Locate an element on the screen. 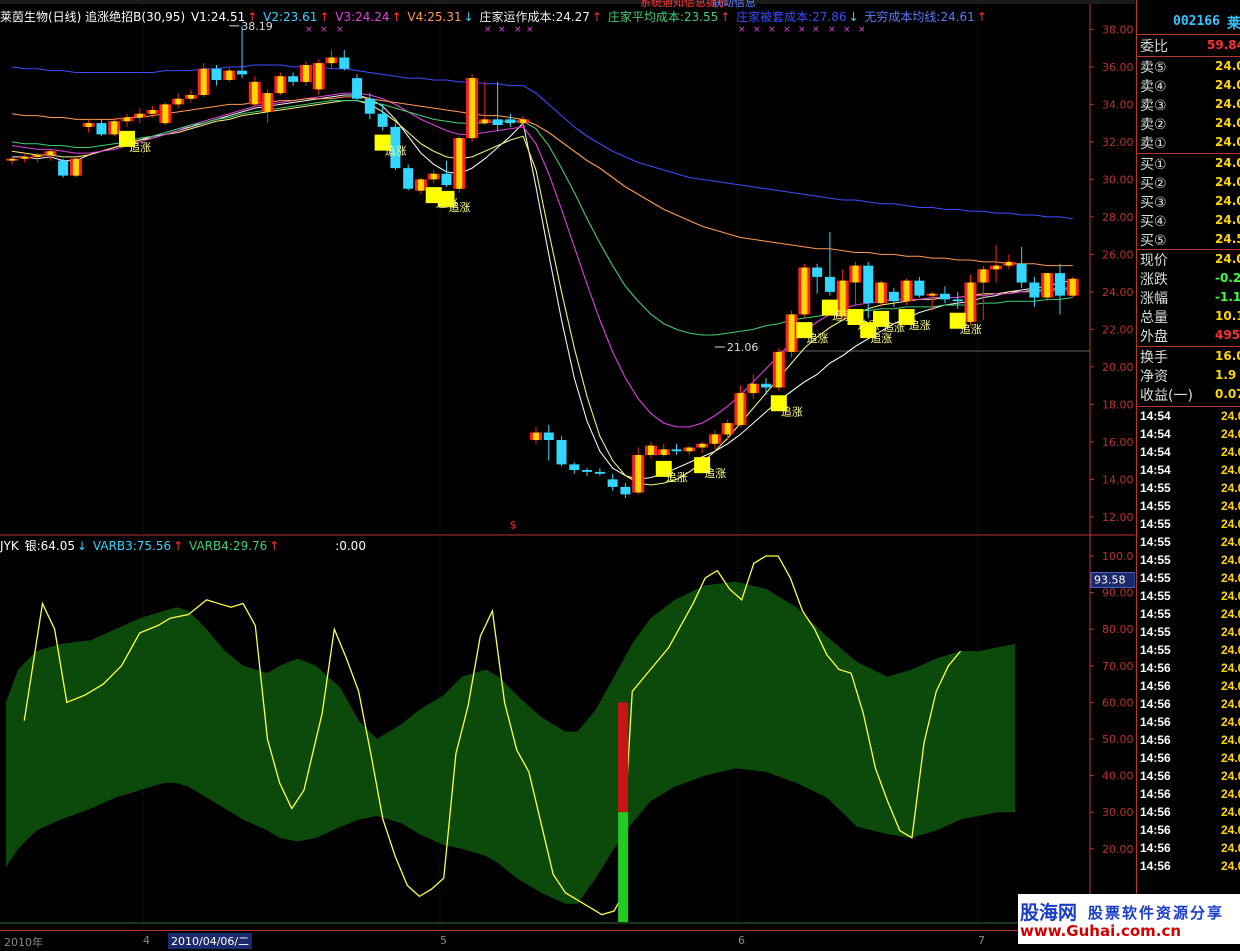 The image size is (1240, 951). candle-up is located at coordinates (165, 113).